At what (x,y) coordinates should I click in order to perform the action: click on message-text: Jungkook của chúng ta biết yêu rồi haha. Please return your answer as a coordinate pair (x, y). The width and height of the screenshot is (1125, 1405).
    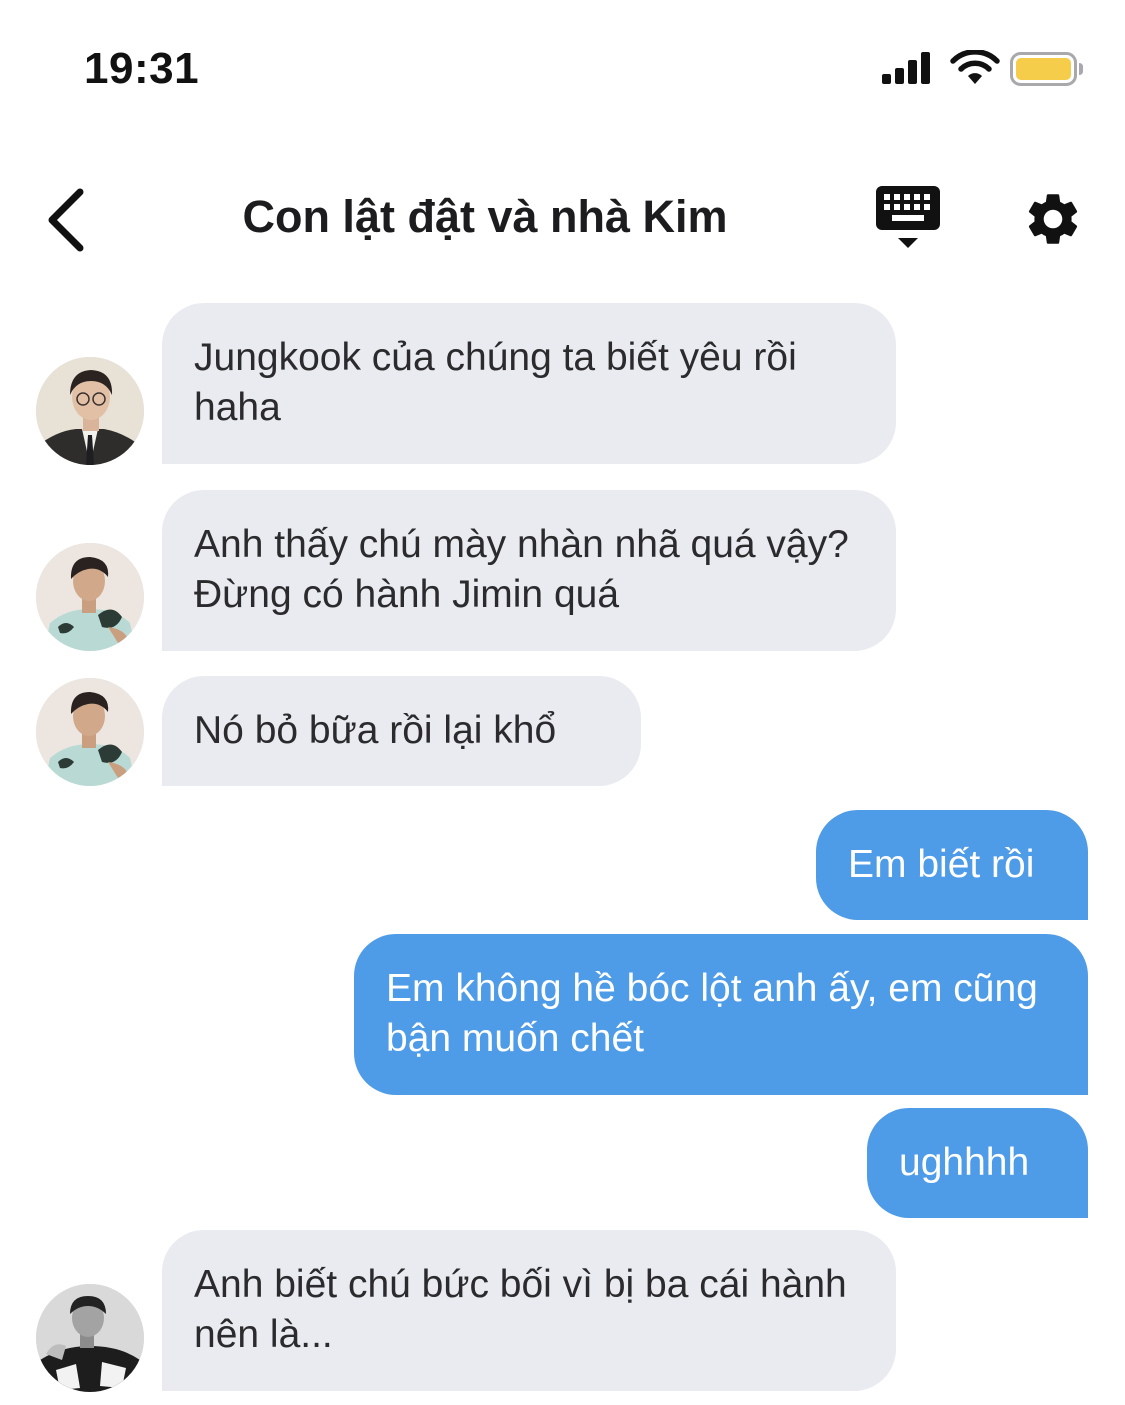
    Looking at the image, I should click on (495, 382).